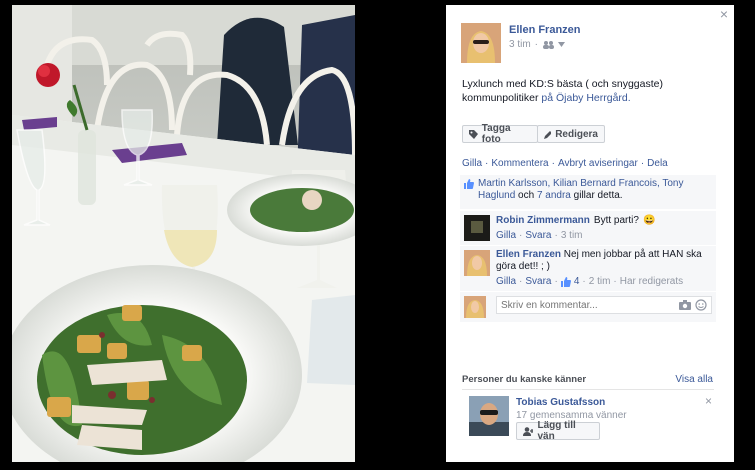  I want to click on tag-photo-label: Tagga foto, so click(496, 134).